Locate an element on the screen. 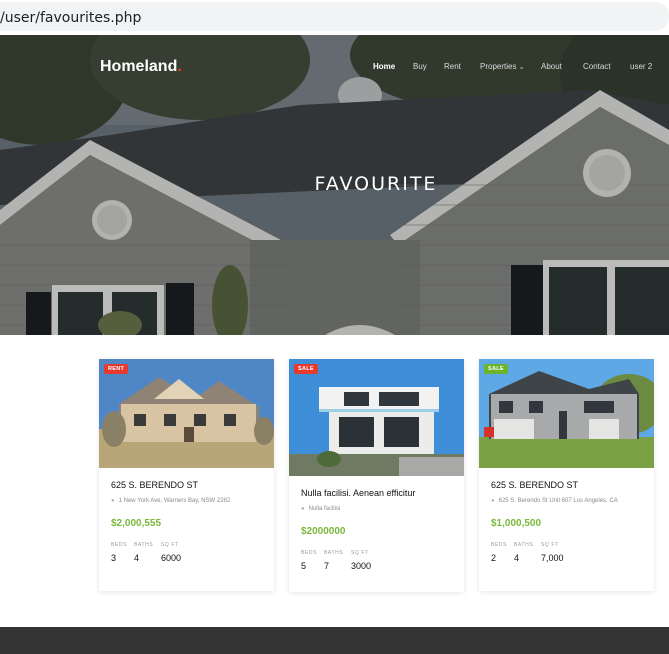 The image size is (669, 654). sqft-value: 6000 is located at coordinates (171, 558).